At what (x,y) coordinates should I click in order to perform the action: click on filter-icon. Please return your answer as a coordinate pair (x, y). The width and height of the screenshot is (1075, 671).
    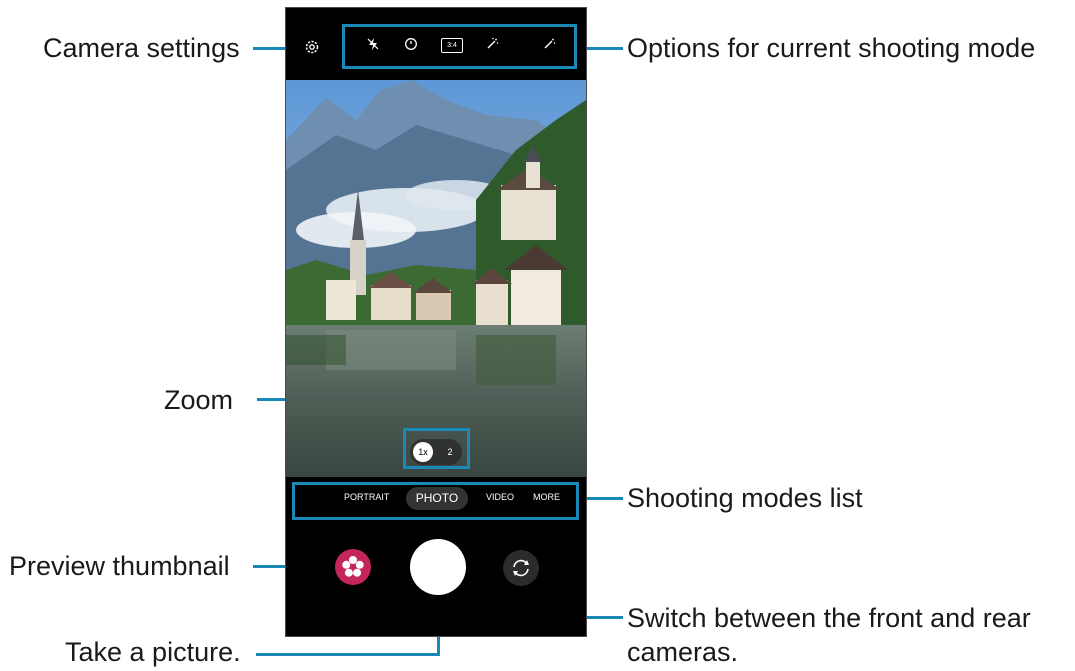
    Looking at the image, I should click on (492, 47).